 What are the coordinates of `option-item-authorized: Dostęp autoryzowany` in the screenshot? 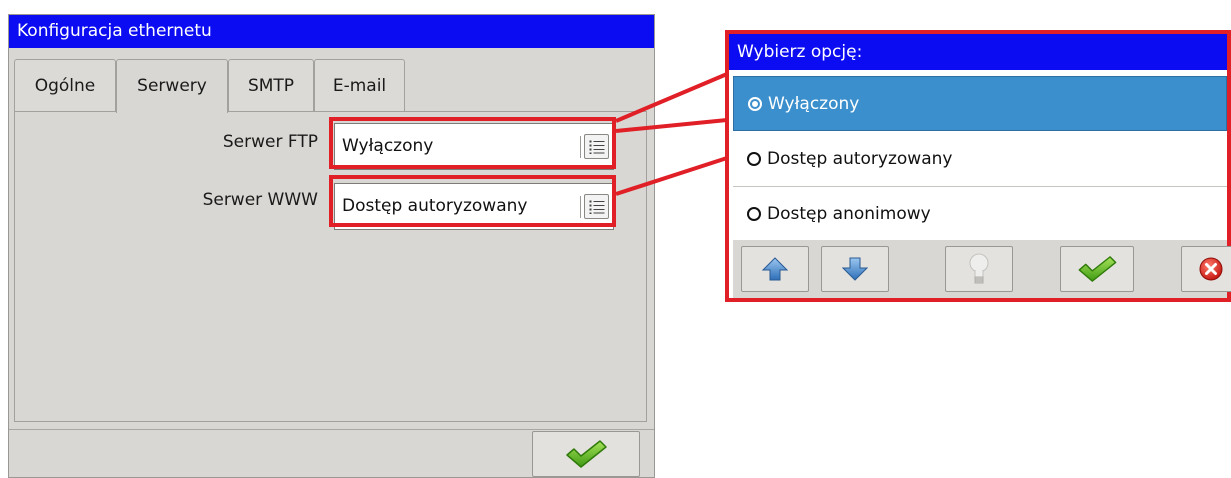 It's located at (980, 159).